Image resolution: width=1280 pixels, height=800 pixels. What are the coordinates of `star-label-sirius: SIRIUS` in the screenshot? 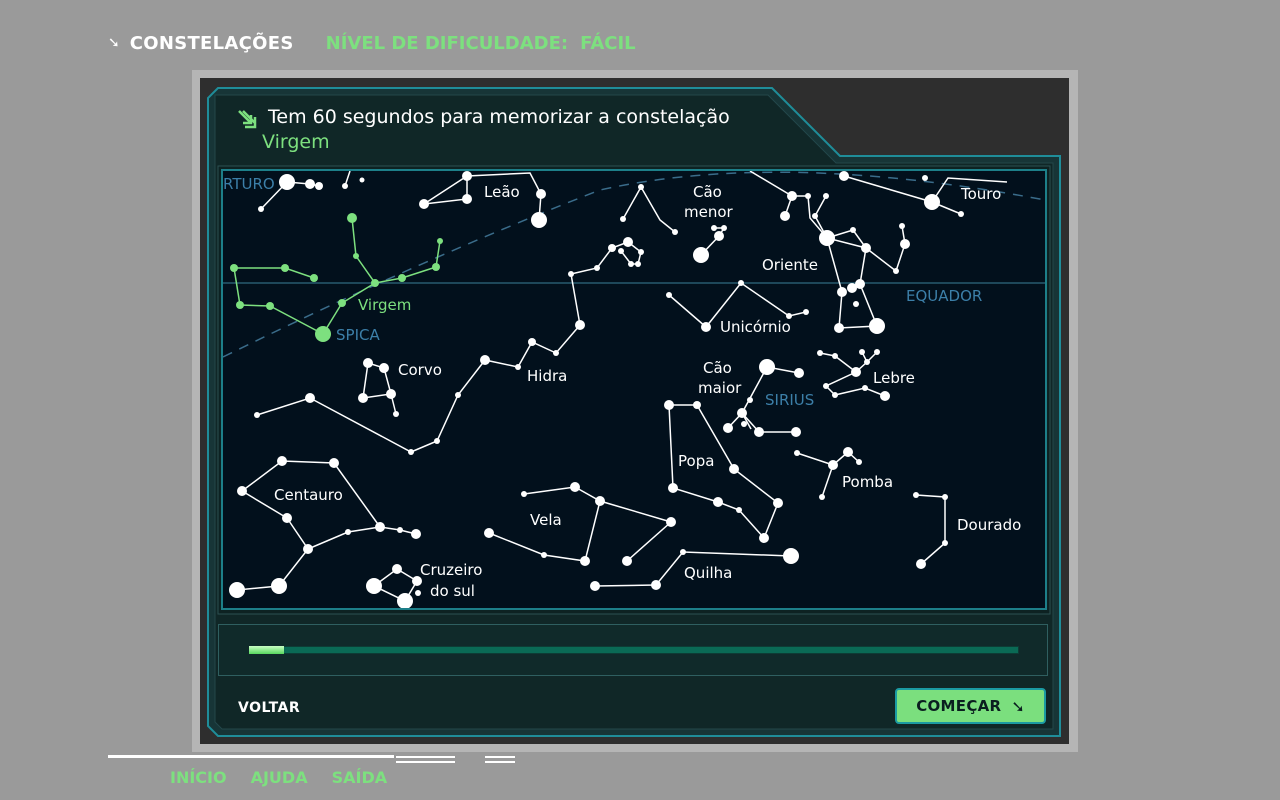 It's located at (789, 400).